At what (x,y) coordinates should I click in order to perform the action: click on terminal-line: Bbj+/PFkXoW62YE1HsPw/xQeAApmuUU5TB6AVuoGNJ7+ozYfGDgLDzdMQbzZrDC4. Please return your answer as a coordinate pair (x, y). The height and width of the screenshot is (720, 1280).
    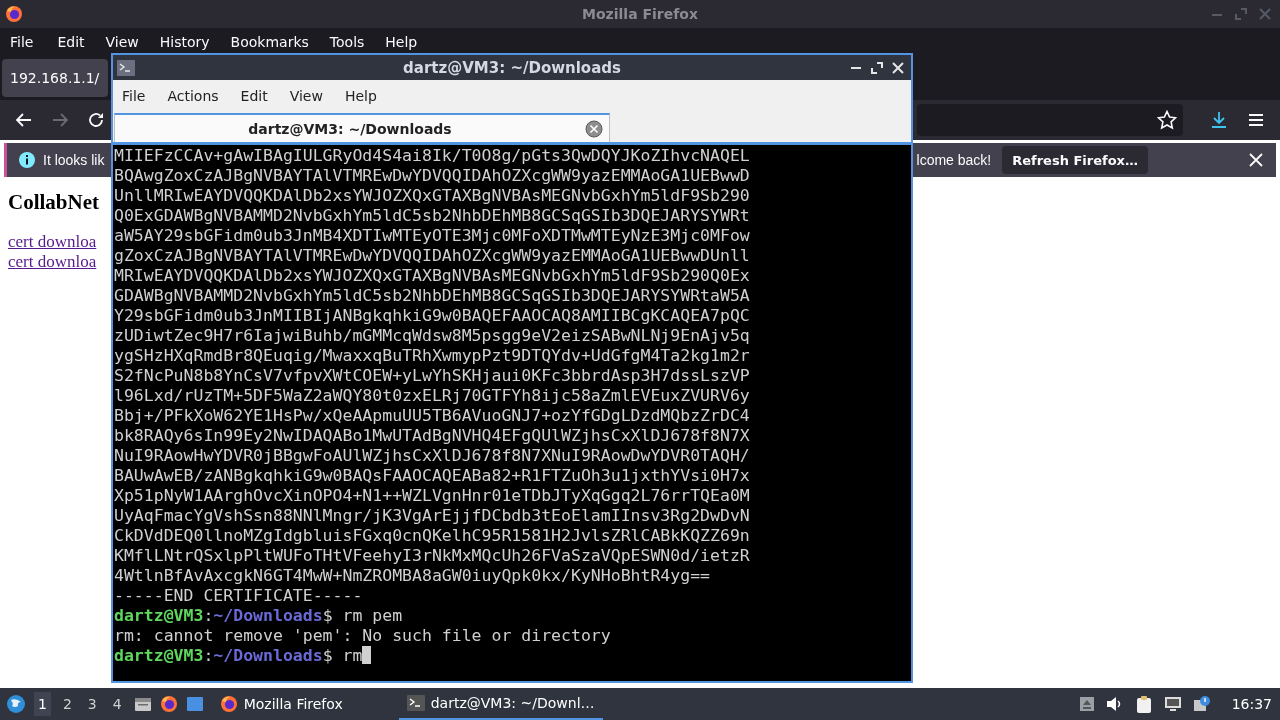
    Looking at the image, I should click on (432, 416).